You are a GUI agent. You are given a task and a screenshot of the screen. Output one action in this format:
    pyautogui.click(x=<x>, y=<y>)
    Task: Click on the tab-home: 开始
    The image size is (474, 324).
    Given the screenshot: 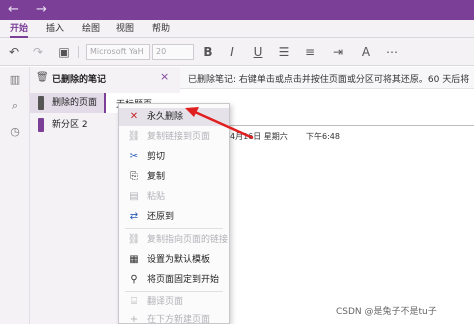 What is the action you would take?
    pyautogui.click(x=19, y=30)
    